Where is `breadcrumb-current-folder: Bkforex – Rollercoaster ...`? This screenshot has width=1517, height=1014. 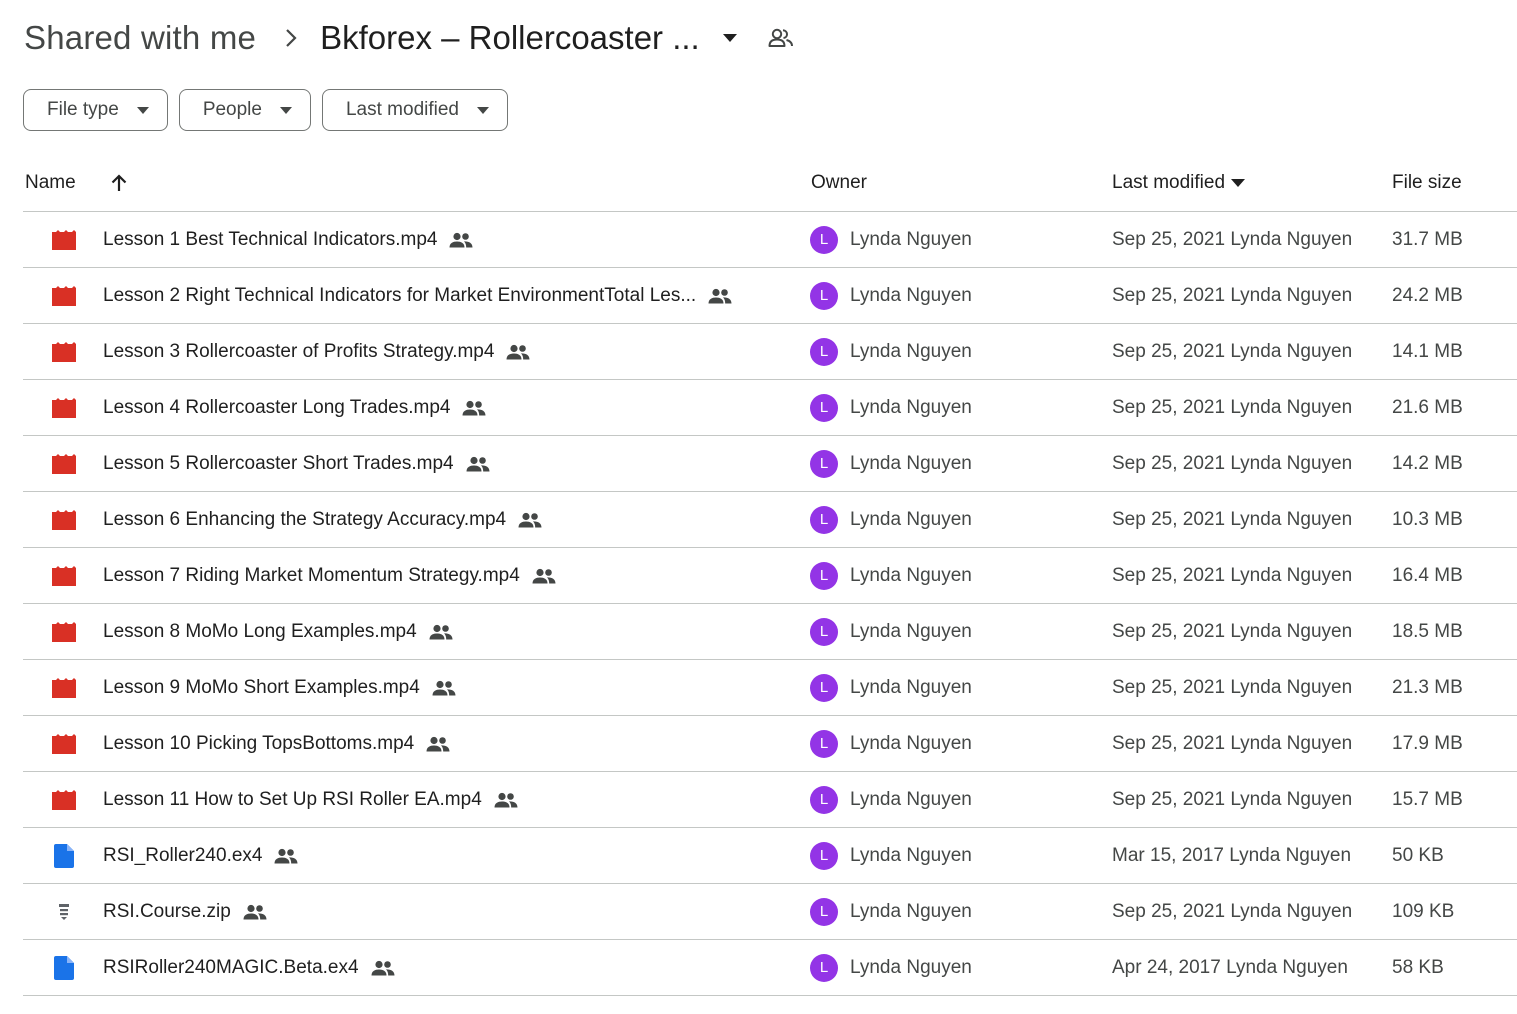 breadcrumb-current-folder: Bkforex – Rollercoaster ... is located at coordinates (510, 38).